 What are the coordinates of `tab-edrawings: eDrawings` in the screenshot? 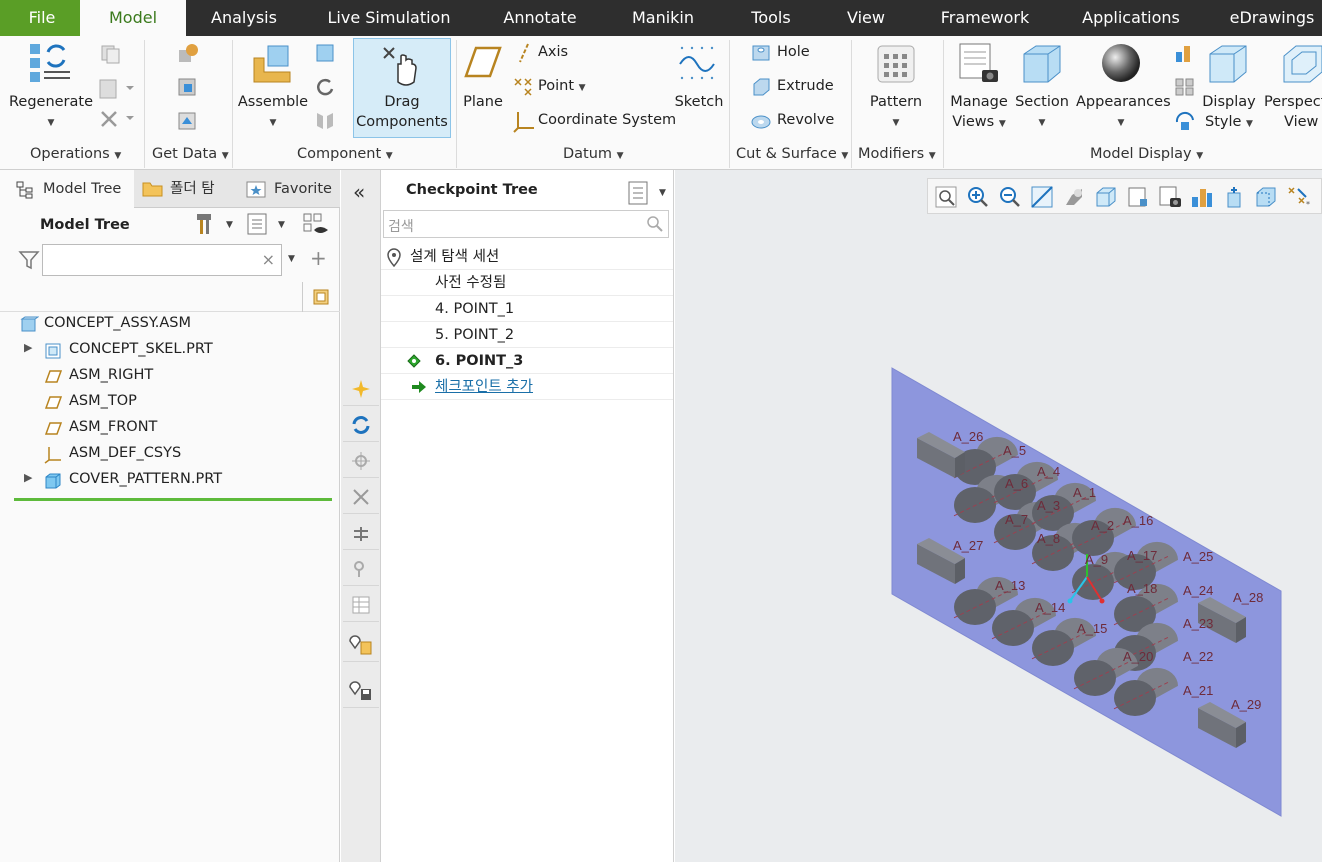 It's located at (1272, 18).